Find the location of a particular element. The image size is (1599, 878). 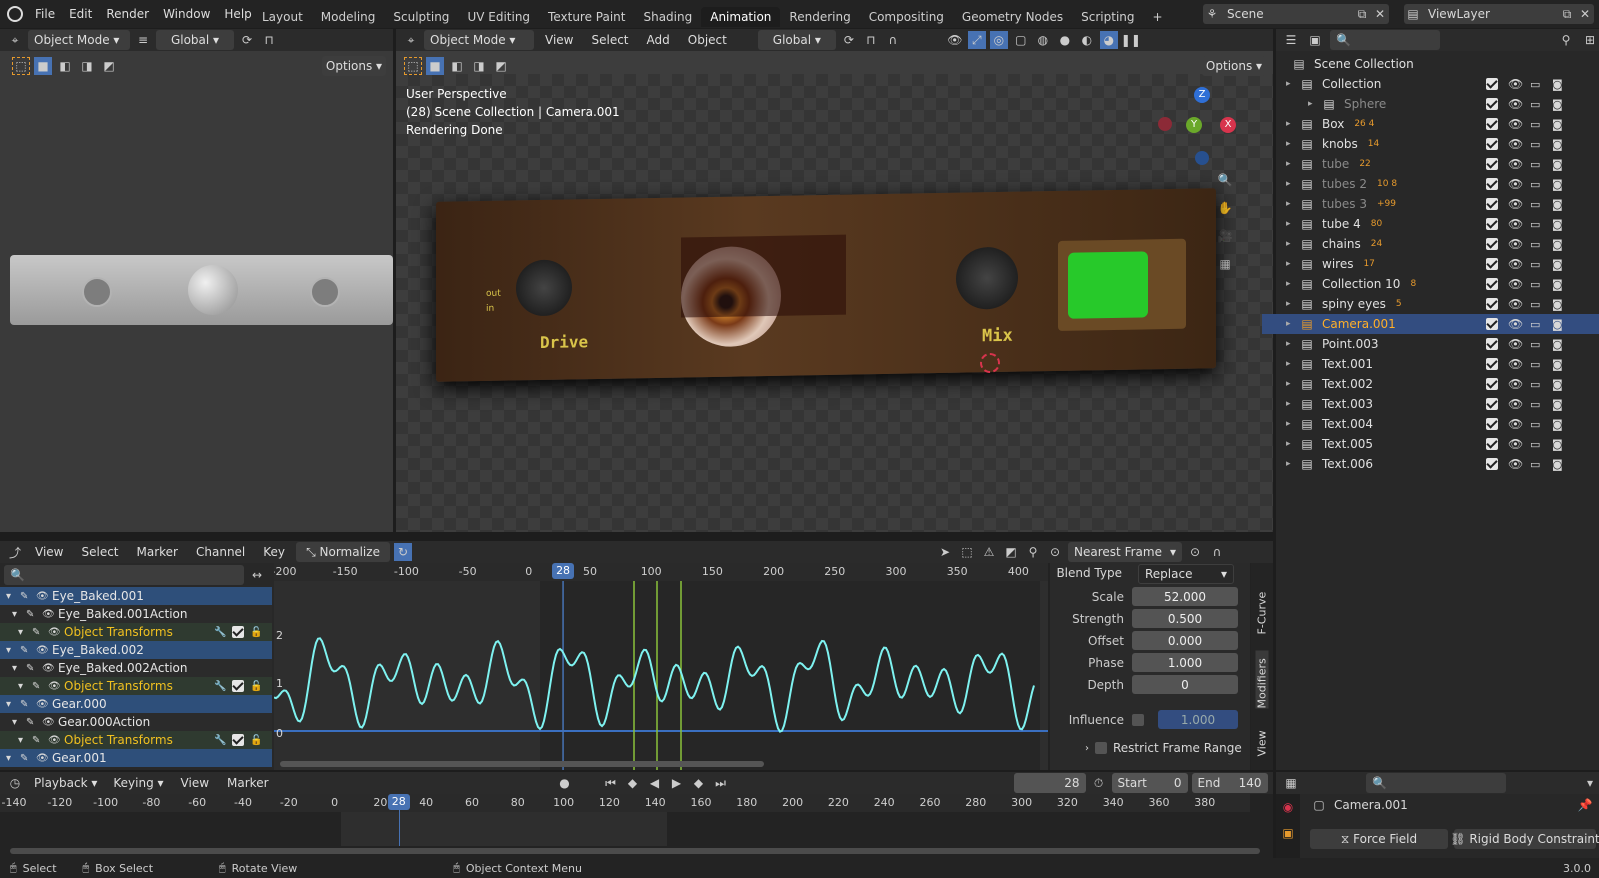

filter-icon: ⚲ is located at coordinates (1566, 40).